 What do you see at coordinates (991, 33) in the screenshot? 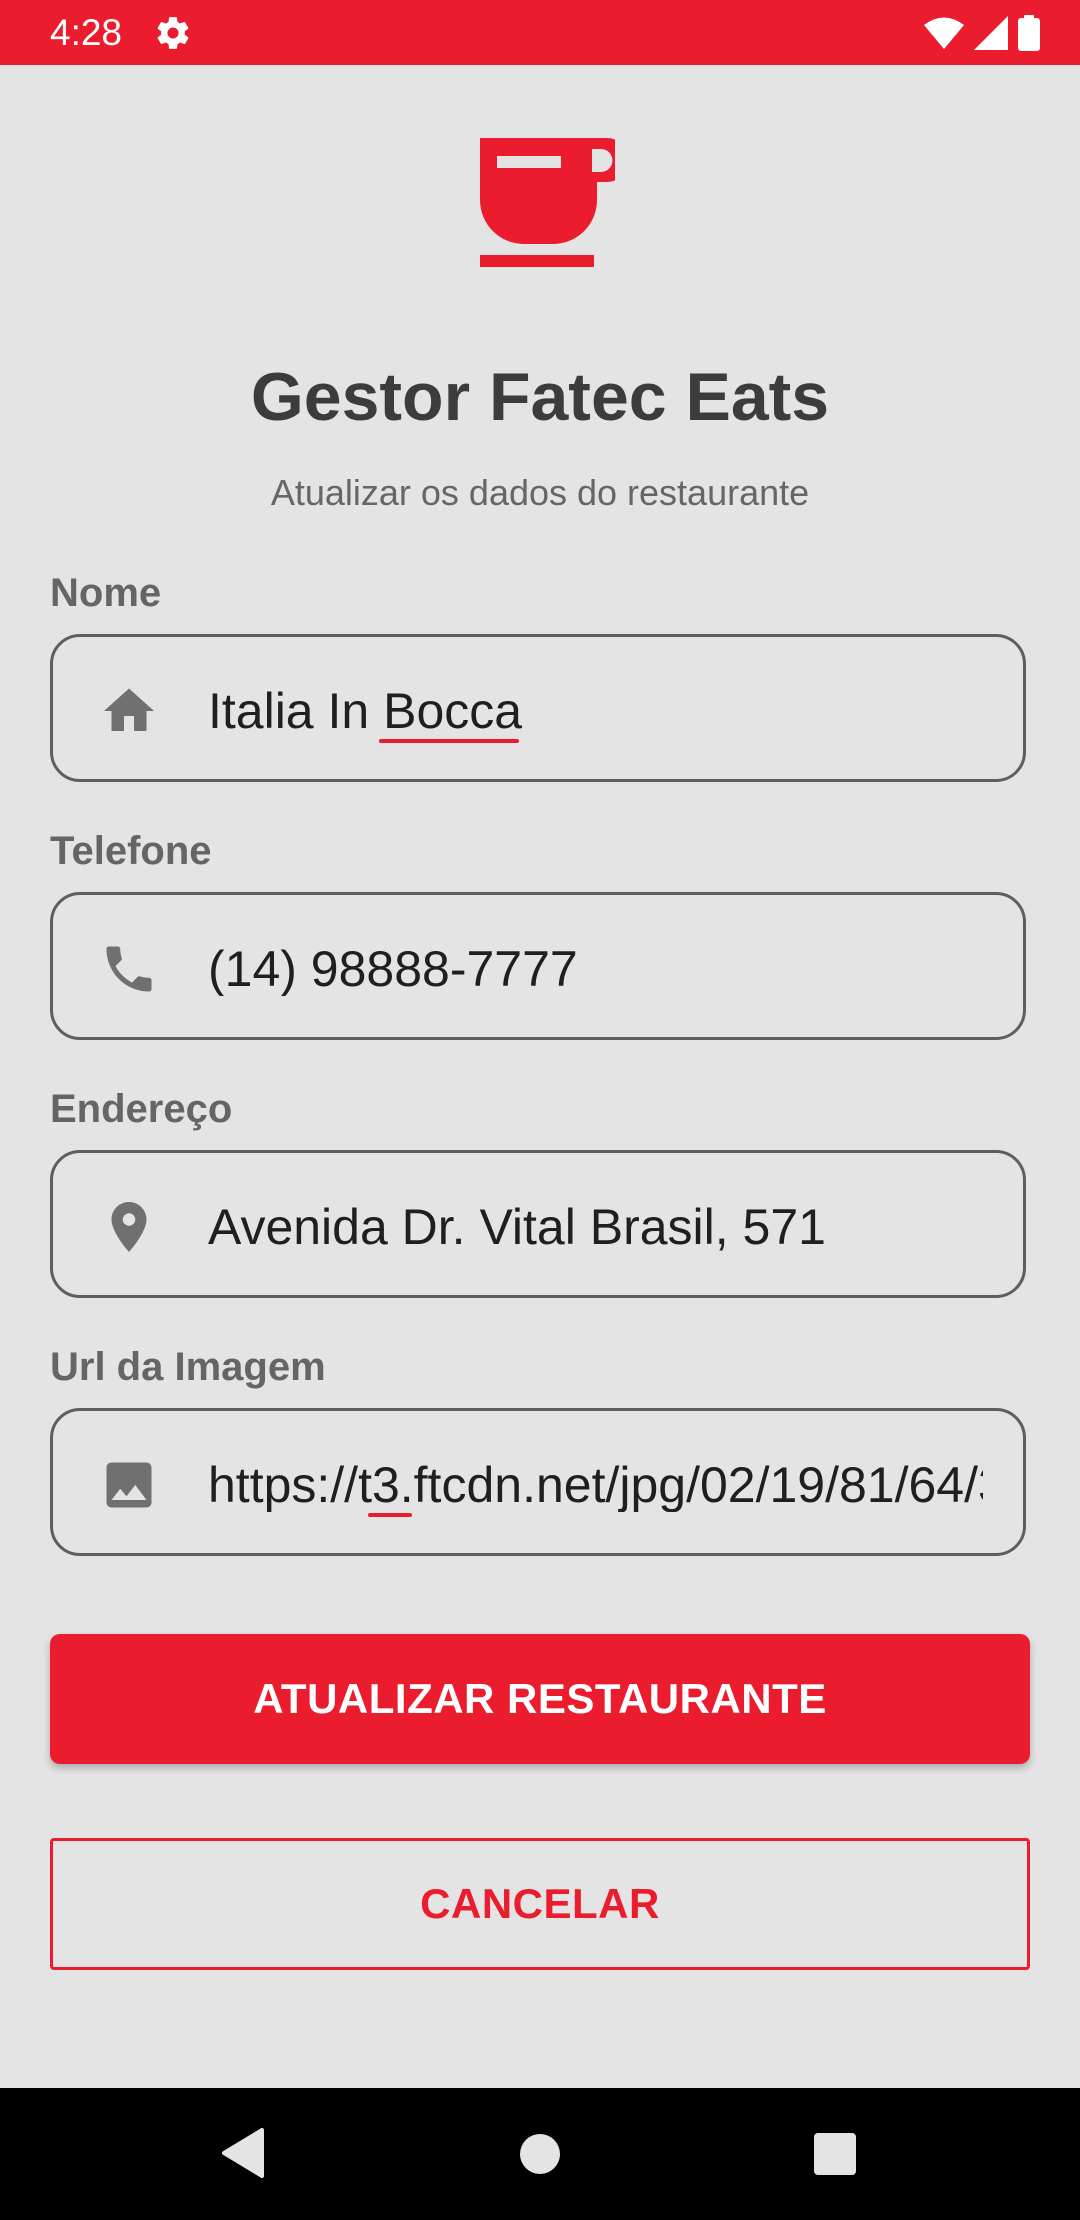
I see `signal-icon` at bounding box center [991, 33].